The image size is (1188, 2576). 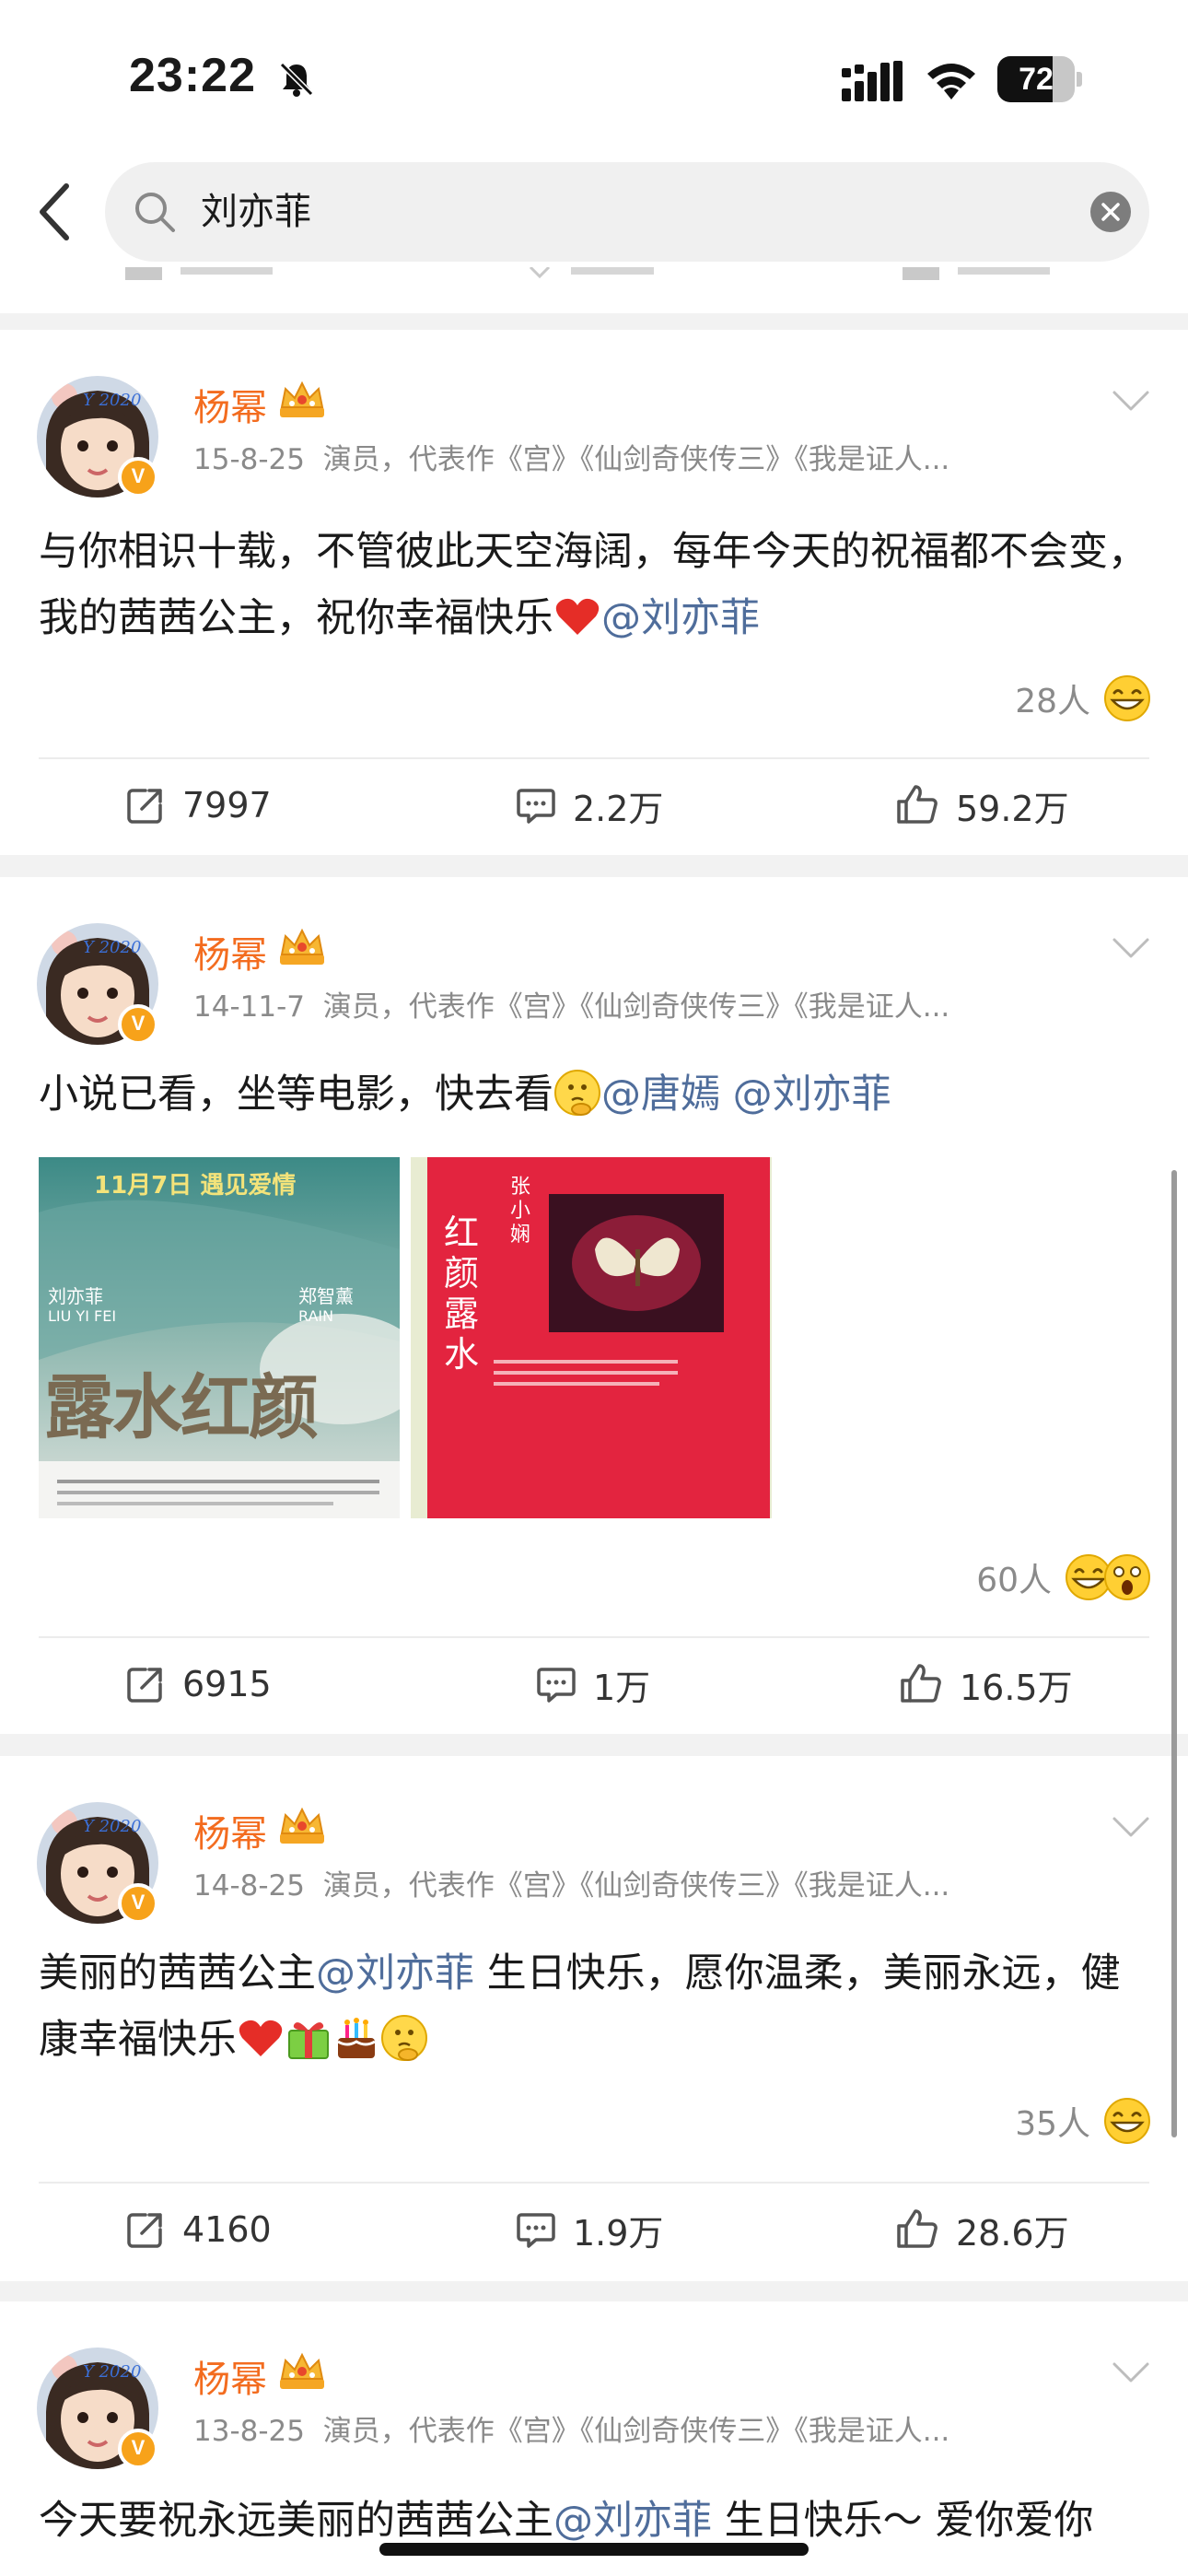 What do you see at coordinates (1110, 212) in the screenshot?
I see `clear-icon` at bounding box center [1110, 212].